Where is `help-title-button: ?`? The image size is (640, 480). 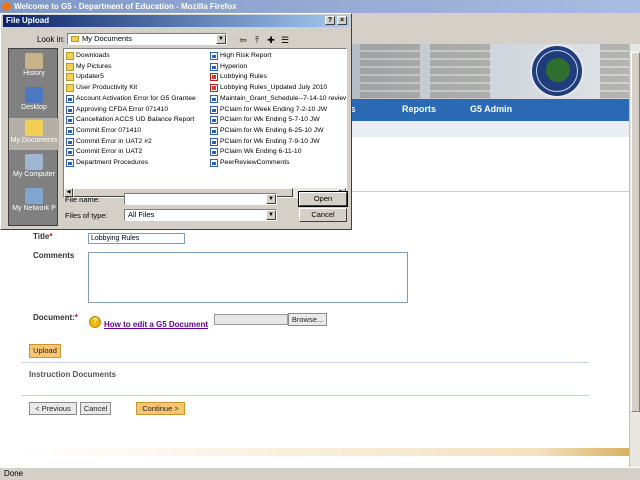 help-title-button: ? is located at coordinates (330, 20).